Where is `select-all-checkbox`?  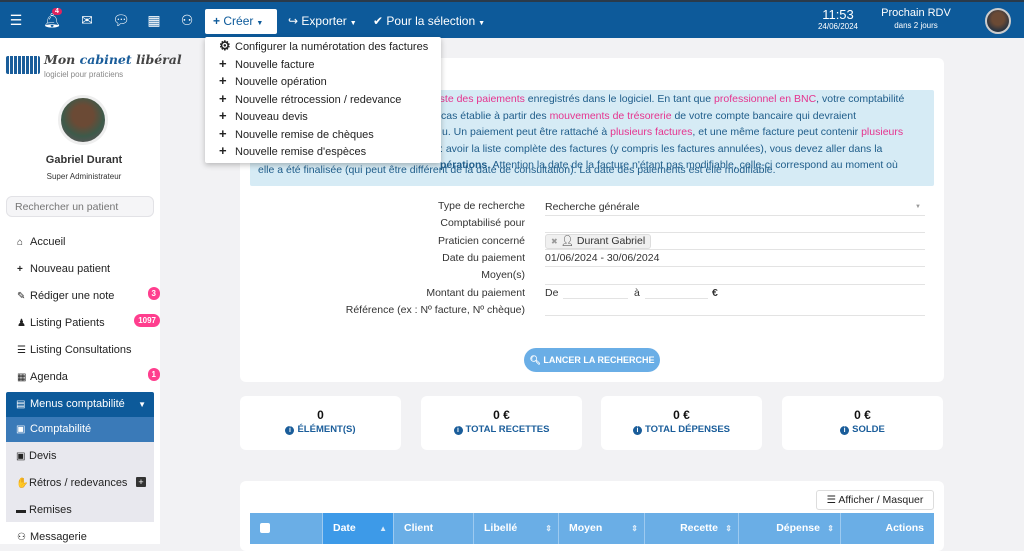
select-all-checkbox is located at coordinates (265, 528).